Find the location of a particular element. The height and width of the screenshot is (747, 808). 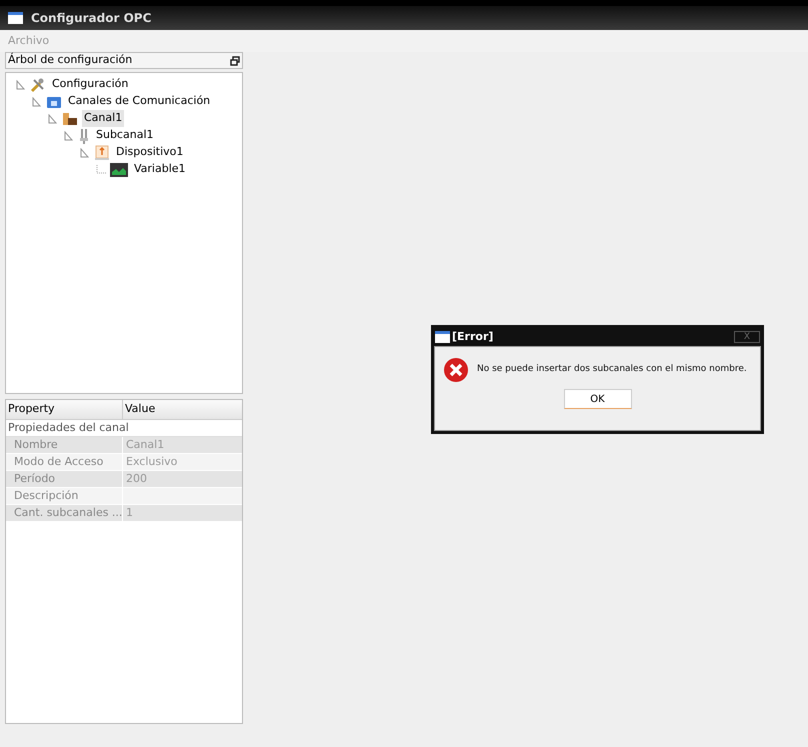

property-value: Exclusivo is located at coordinates (151, 462).